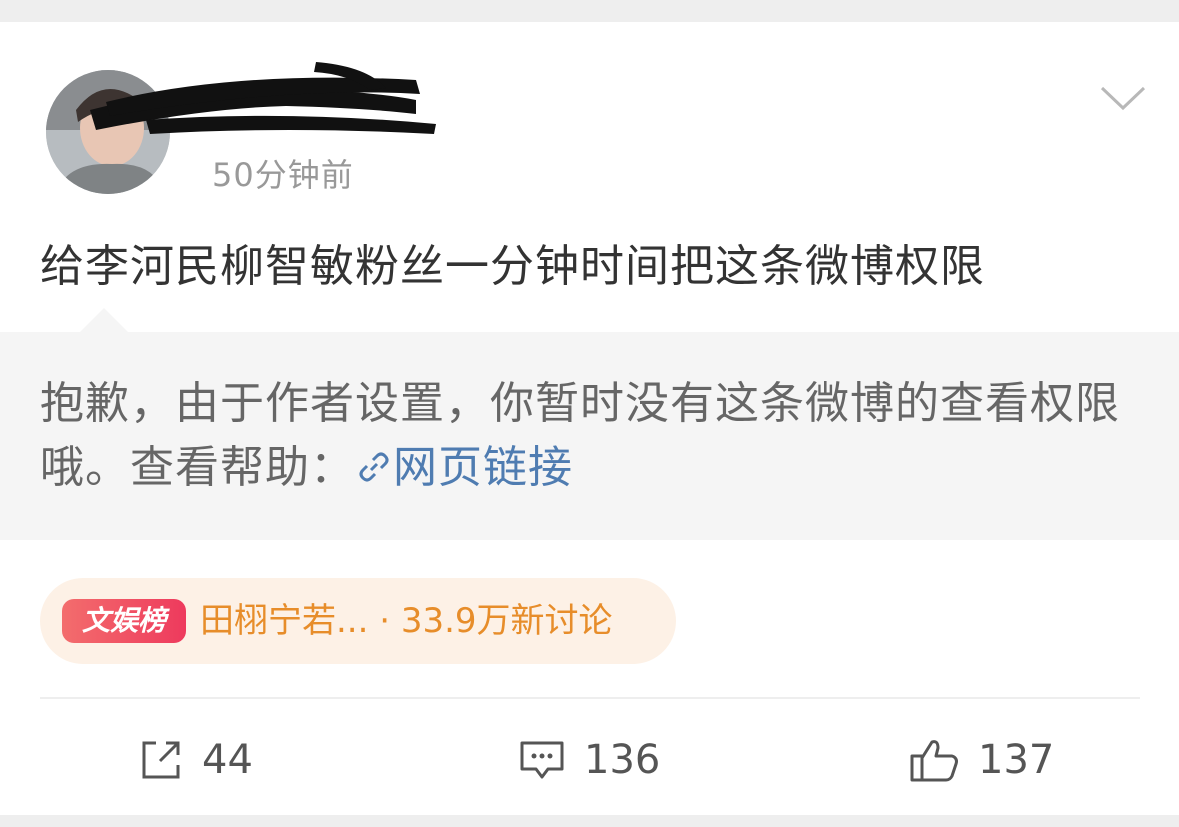  What do you see at coordinates (104, 320) in the screenshot?
I see `notice-pointer` at bounding box center [104, 320].